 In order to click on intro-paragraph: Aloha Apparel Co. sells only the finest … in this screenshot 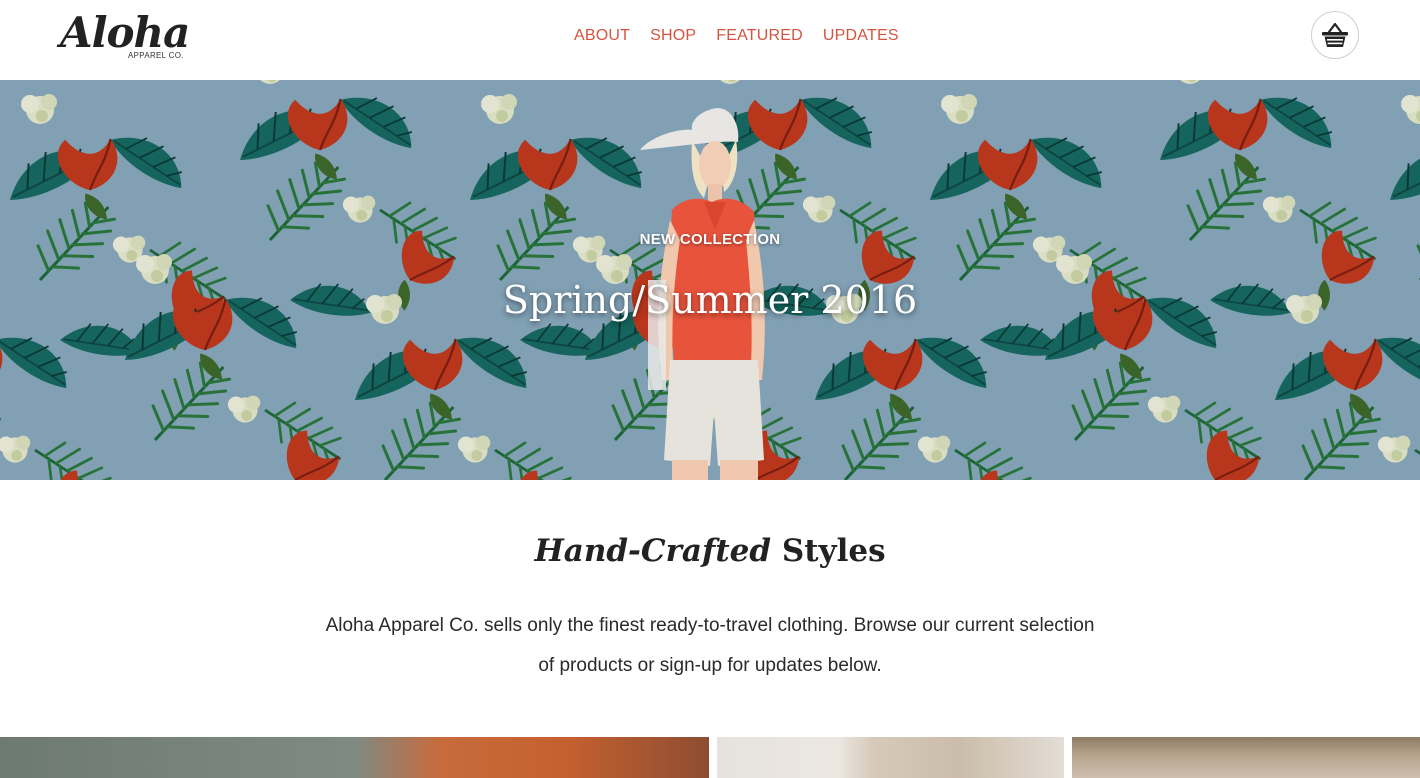, I will do `click(710, 645)`.